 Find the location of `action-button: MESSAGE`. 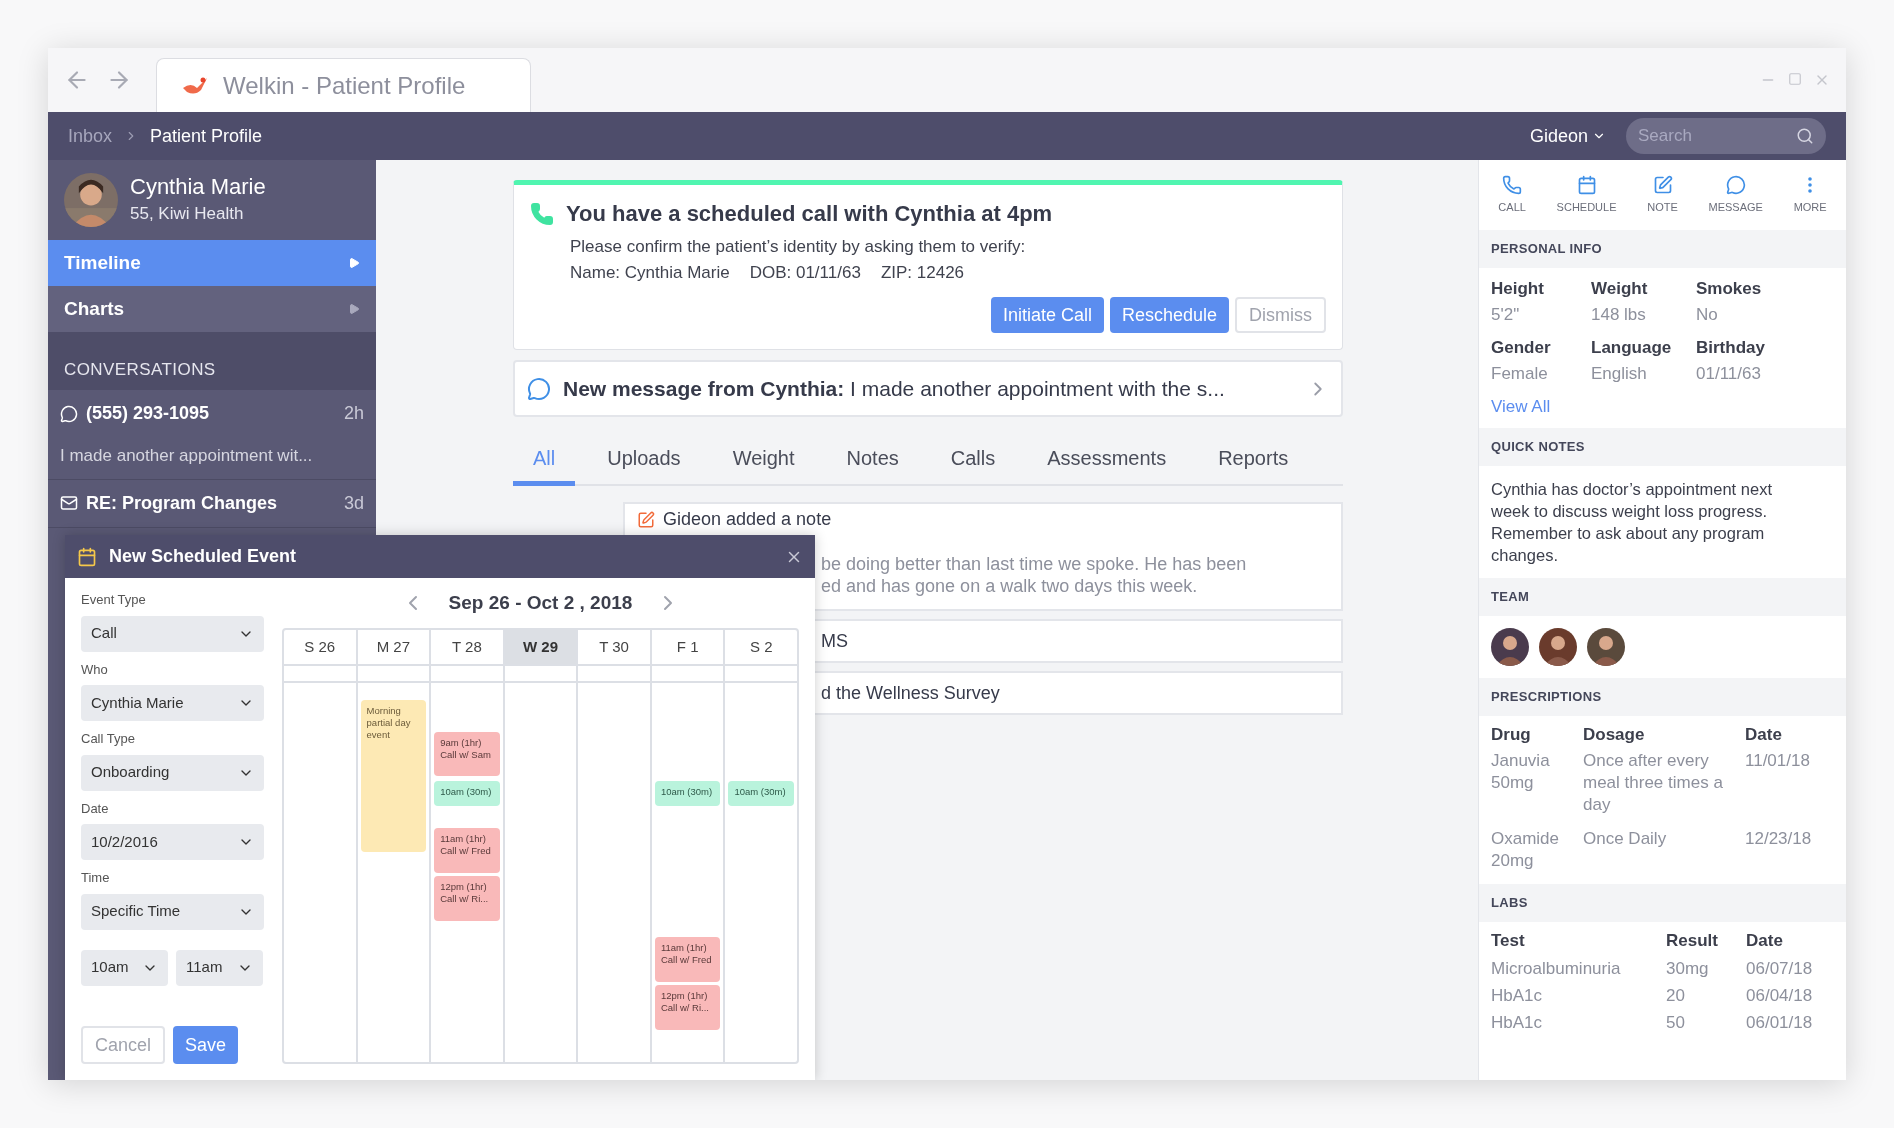

action-button: MESSAGE is located at coordinates (1735, 195).